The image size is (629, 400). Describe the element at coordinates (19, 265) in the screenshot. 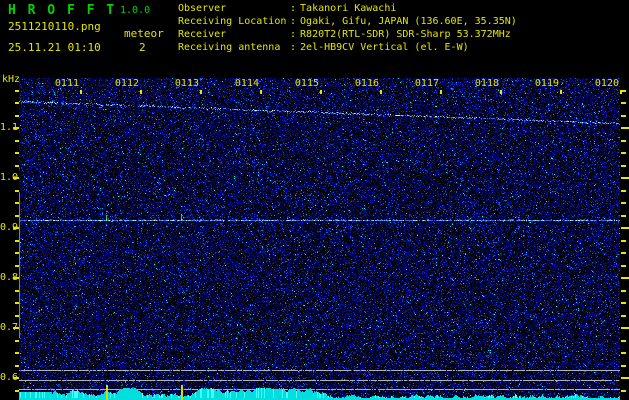

I see `left-border-guide-line` at that location.